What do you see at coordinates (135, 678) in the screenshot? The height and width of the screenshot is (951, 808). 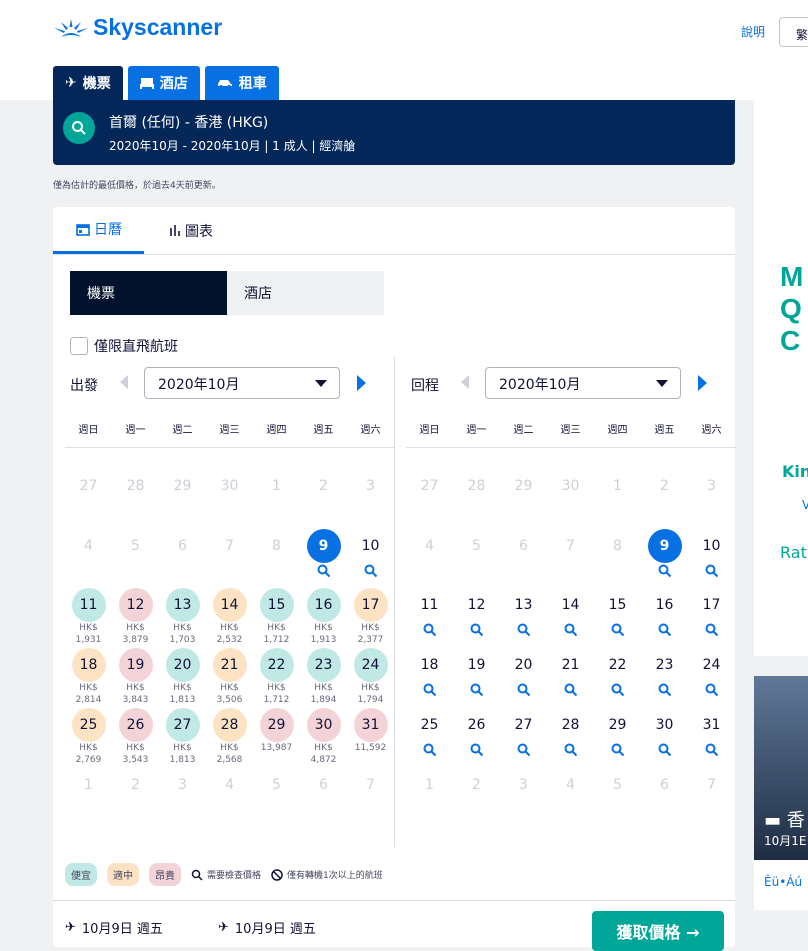 I see `day-cell: 19 HK$ 3,843` at bounding box center [135, 678].